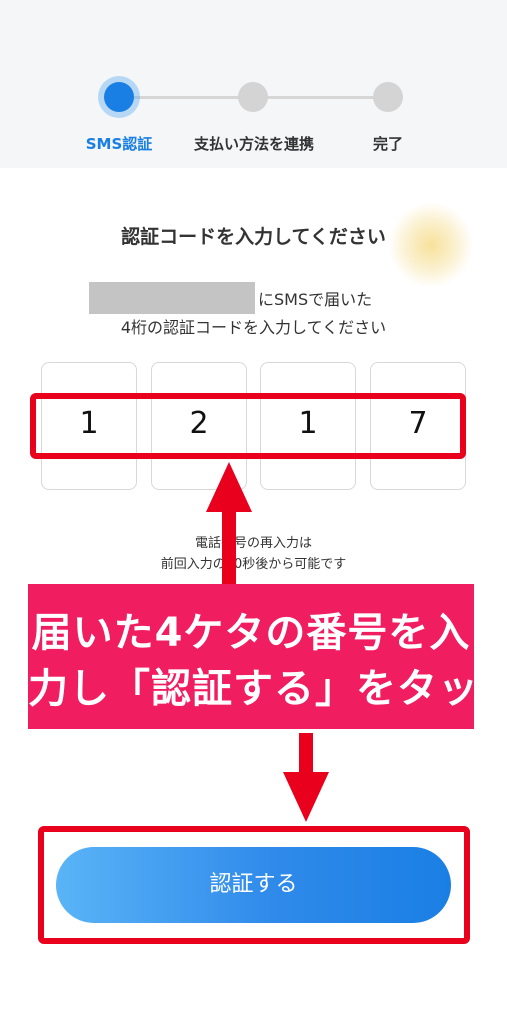 This screenshot has width=507, height=1024. I want to click on banner-line-2: 力し「認証する」をタップ, so click(267, 689).